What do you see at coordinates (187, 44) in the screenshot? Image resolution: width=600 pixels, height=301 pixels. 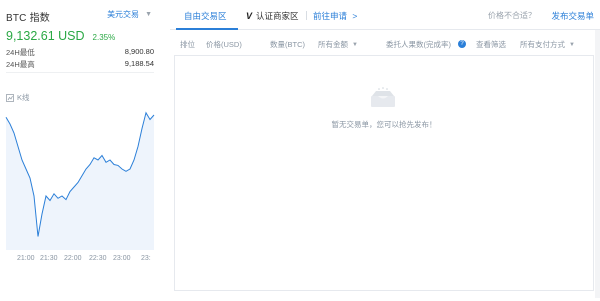 I see `col-rank: 排位` at bounding box center [187, 44].